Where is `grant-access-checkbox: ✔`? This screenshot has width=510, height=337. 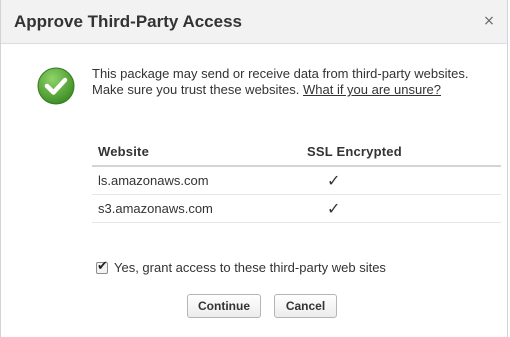
grant-access-checkbox: ✔ is located at coordinates (102, 266).